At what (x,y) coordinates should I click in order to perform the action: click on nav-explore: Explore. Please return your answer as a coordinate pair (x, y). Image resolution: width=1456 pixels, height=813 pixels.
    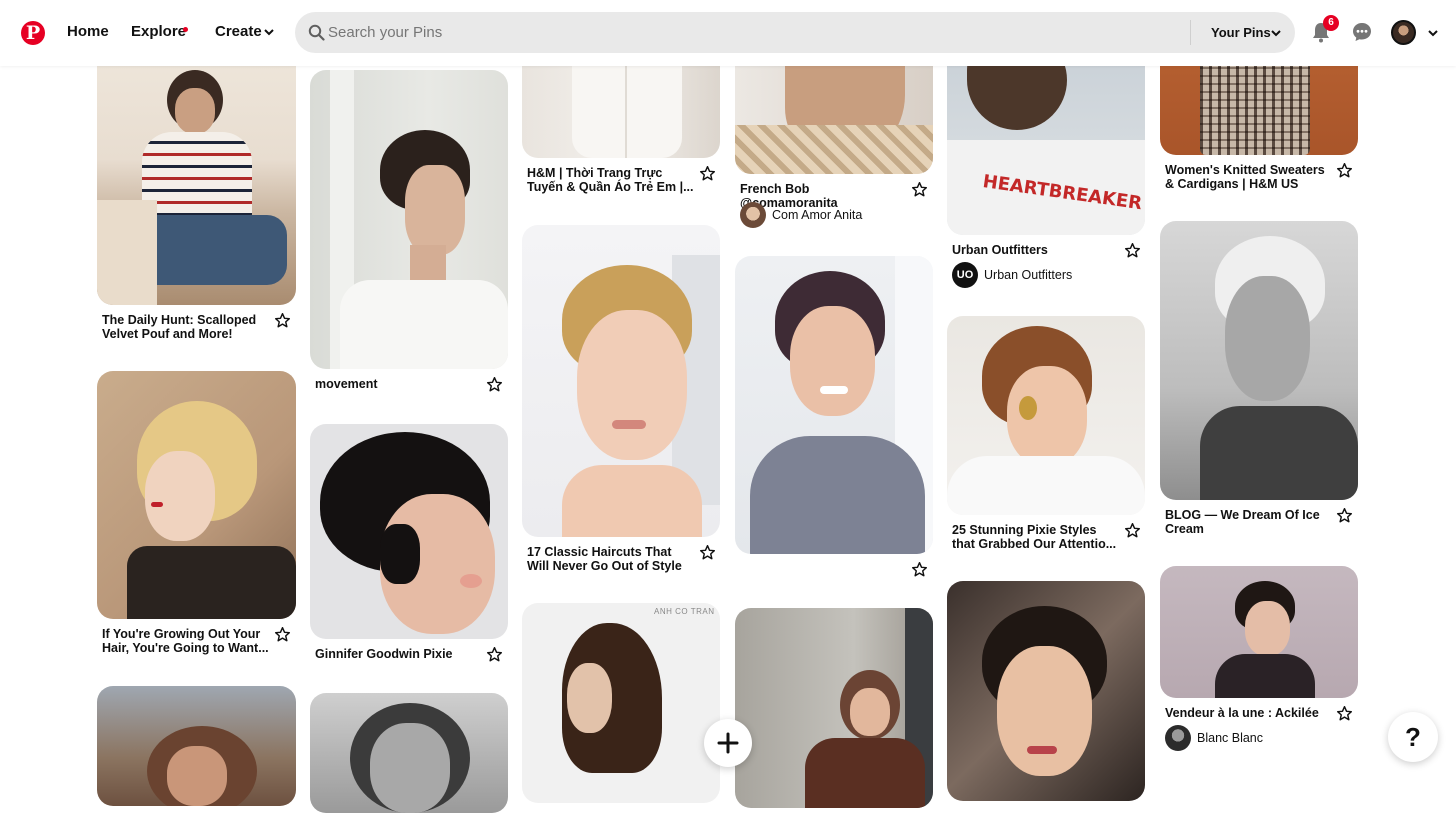
    Looking at the image, I should click on (158, 31).